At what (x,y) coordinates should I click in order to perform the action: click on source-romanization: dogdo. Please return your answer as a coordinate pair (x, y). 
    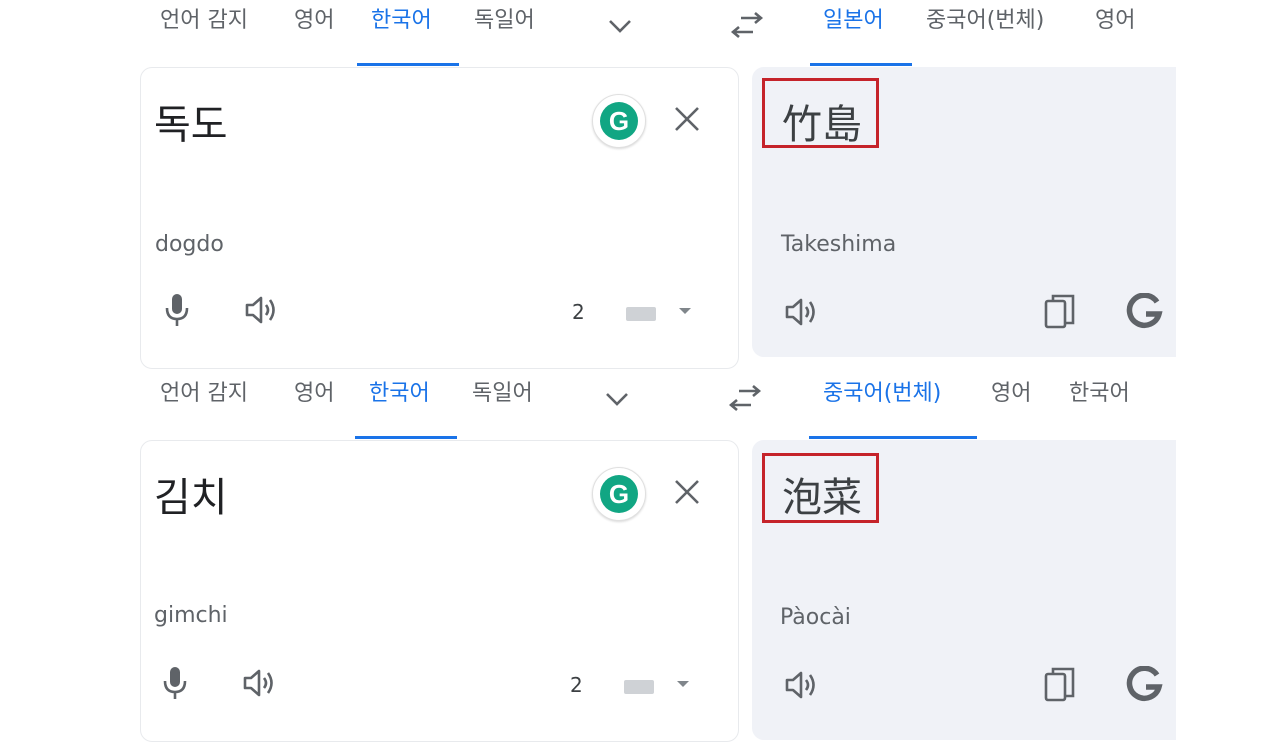
    Looking at the image, I should click on (189, 244).